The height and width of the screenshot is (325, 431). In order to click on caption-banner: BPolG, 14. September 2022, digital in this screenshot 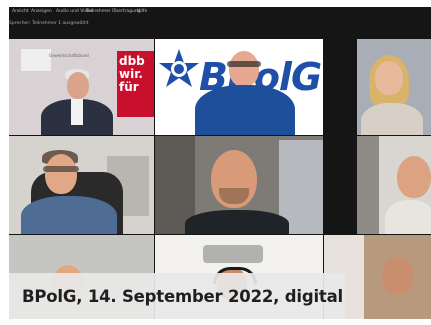, I will do `click(177, 296)`.